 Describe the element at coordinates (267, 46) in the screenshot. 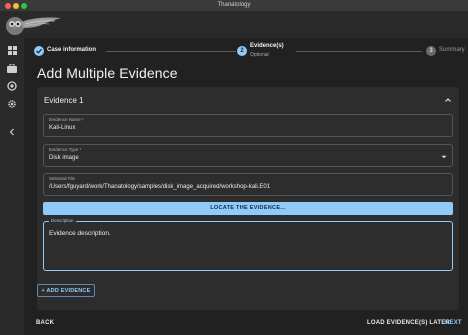

I see `step-label-evidences: Evidence(s)` at that location.